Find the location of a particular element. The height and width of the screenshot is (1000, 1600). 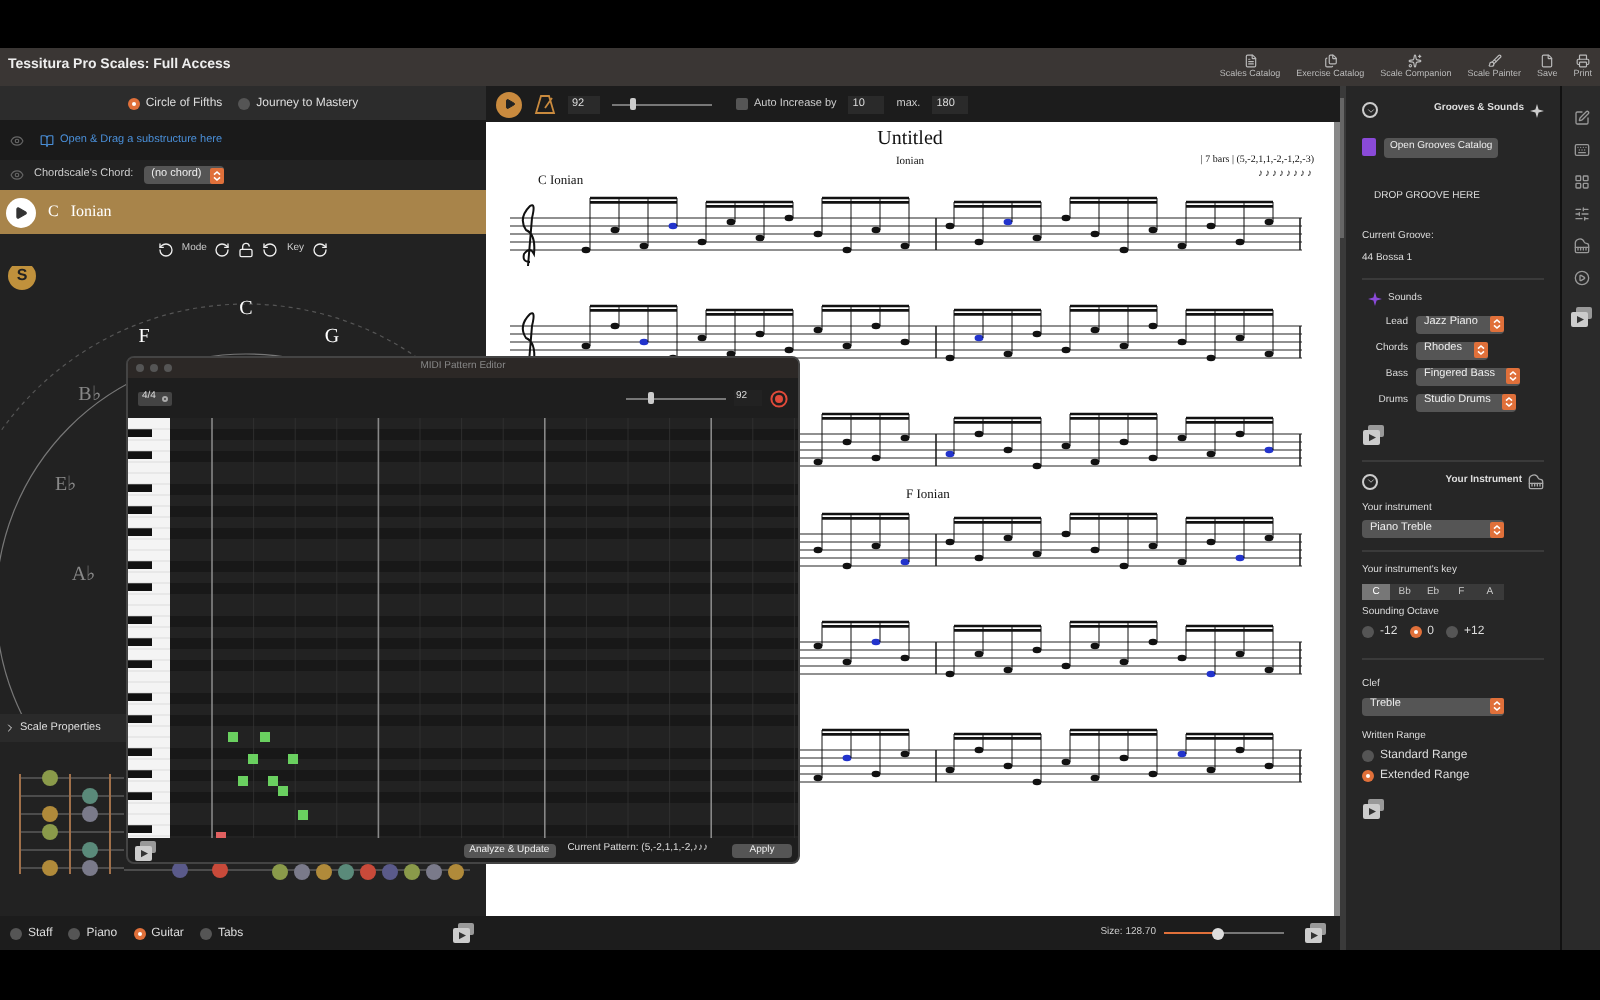

grid-icon is located at coordinates (1581, 182).